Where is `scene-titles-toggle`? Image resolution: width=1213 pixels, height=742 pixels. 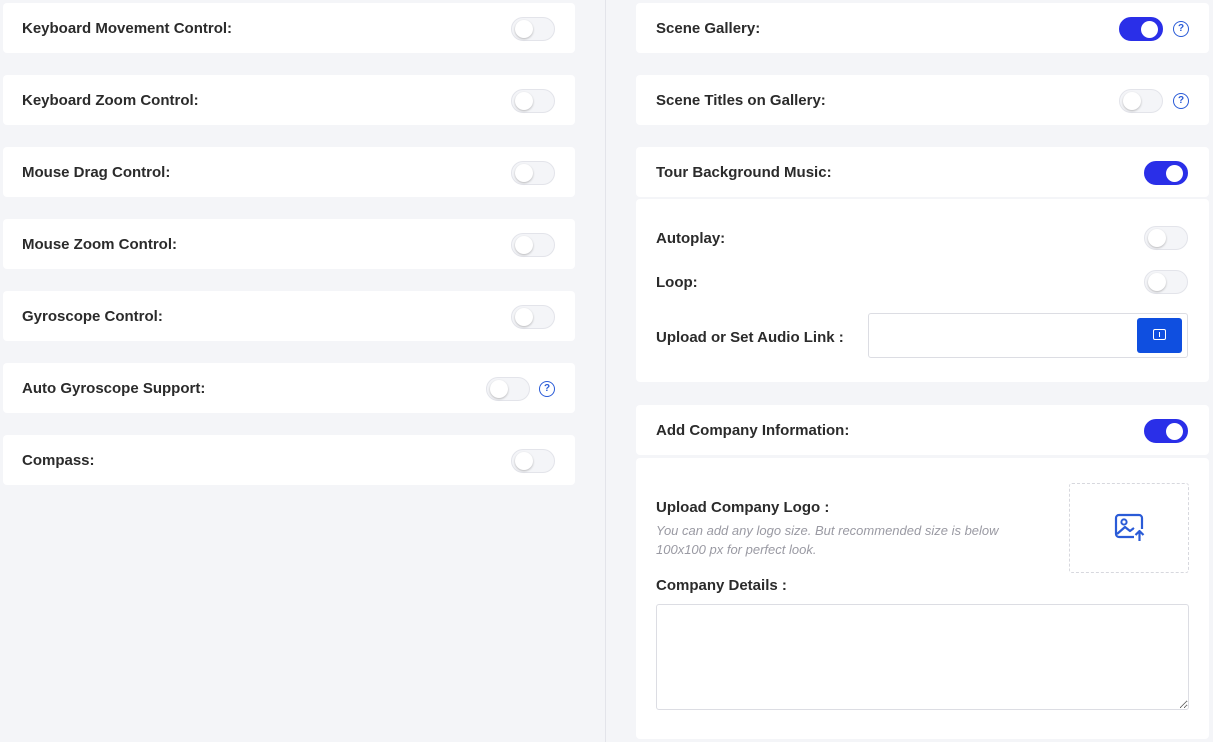 scene-titles-toggle is located at coordinates (1141, 101).